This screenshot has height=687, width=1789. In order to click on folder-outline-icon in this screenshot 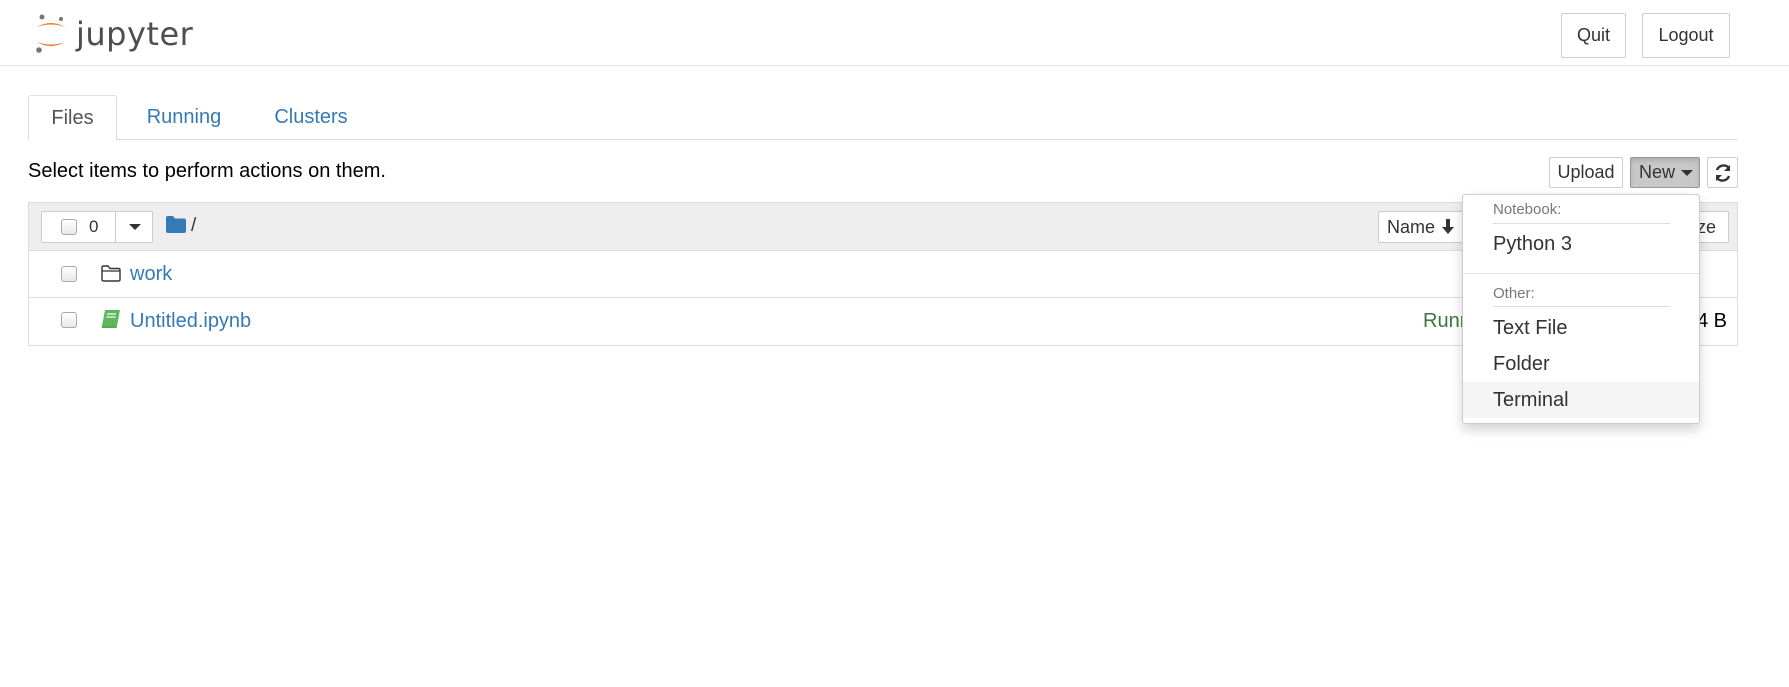, I will do `click(111, 273)`.